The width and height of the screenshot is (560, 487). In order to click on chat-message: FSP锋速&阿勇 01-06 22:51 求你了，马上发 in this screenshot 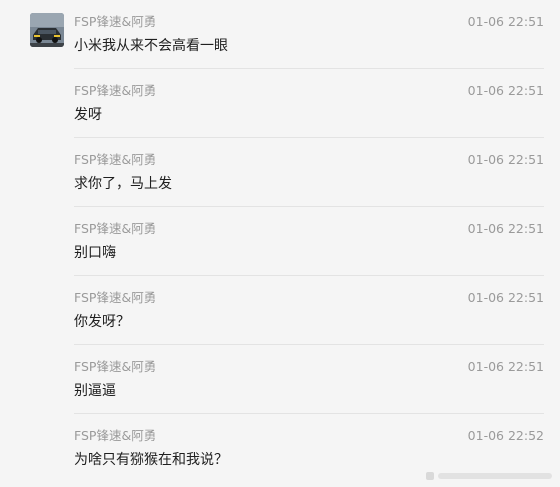, I will do `click(280, 172)`.